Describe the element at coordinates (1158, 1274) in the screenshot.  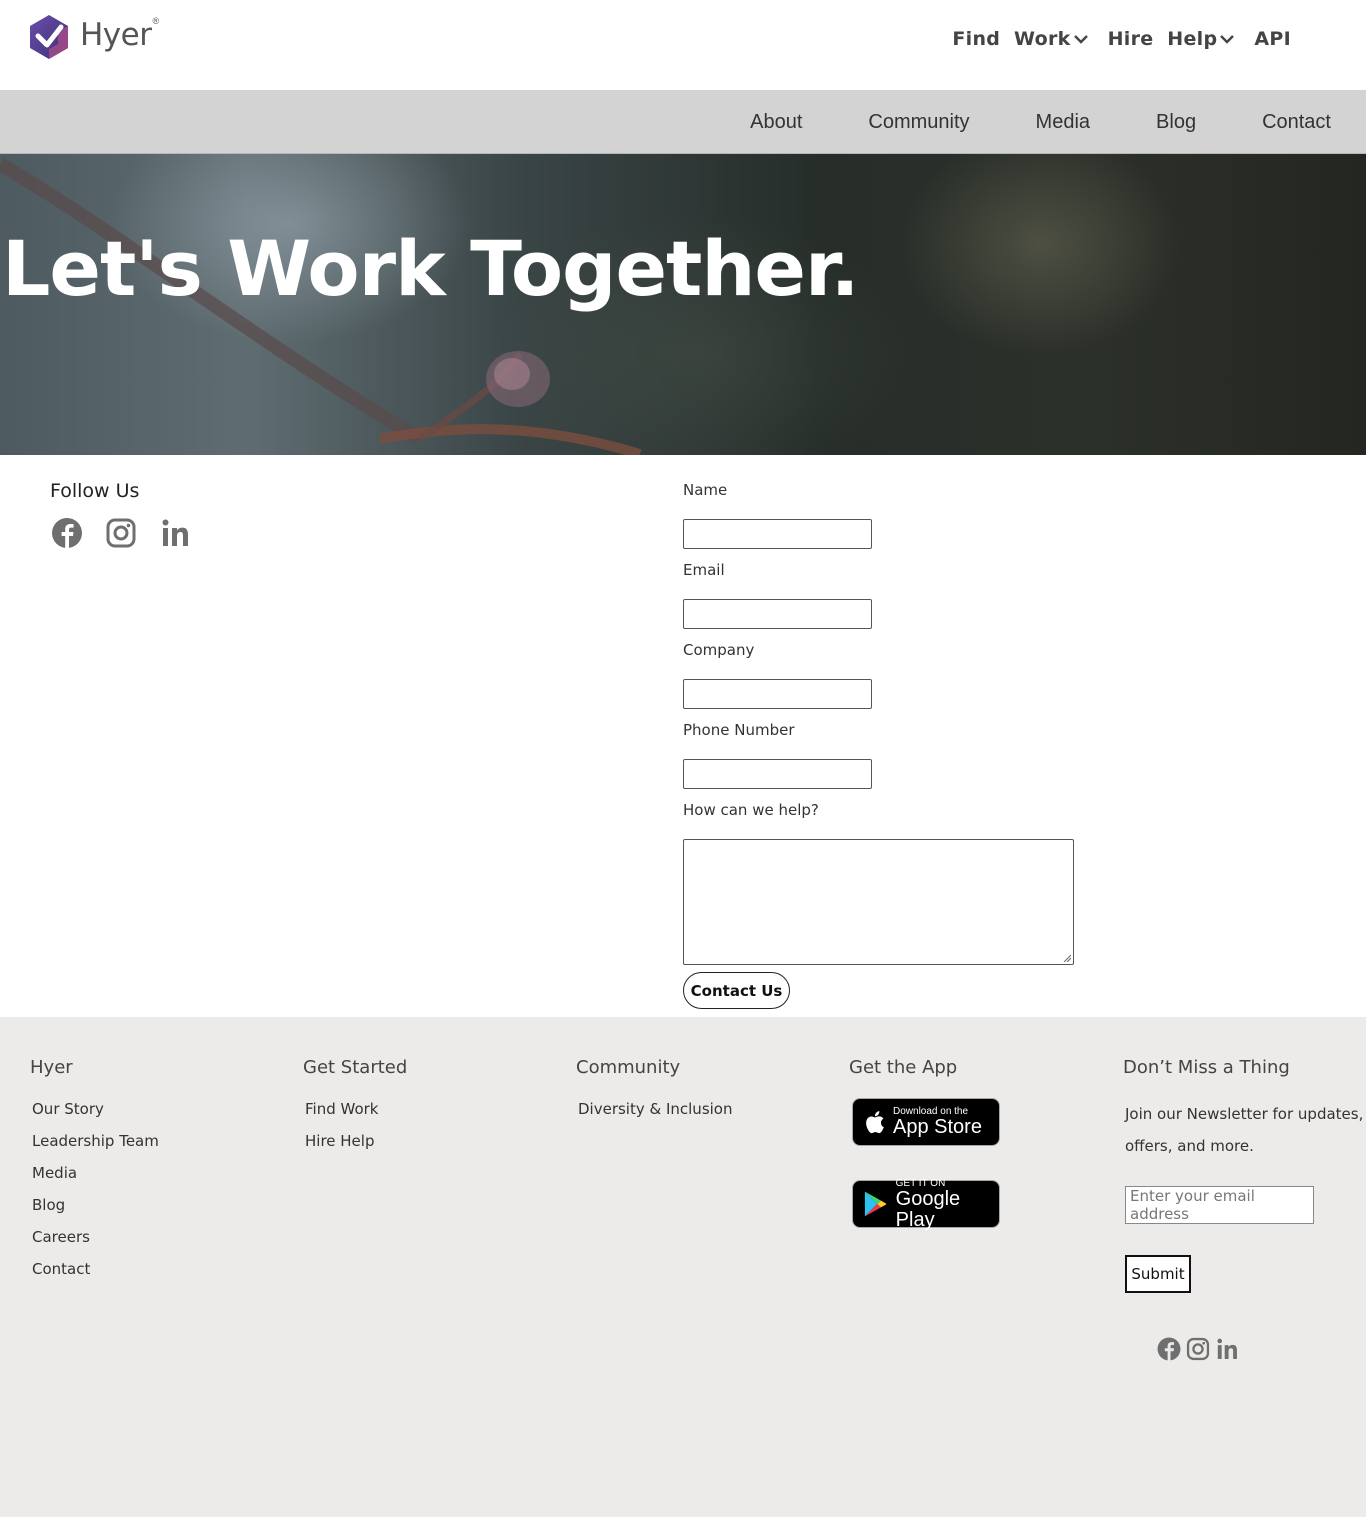
I see `newsletter-submit-button: Submit` at that location.